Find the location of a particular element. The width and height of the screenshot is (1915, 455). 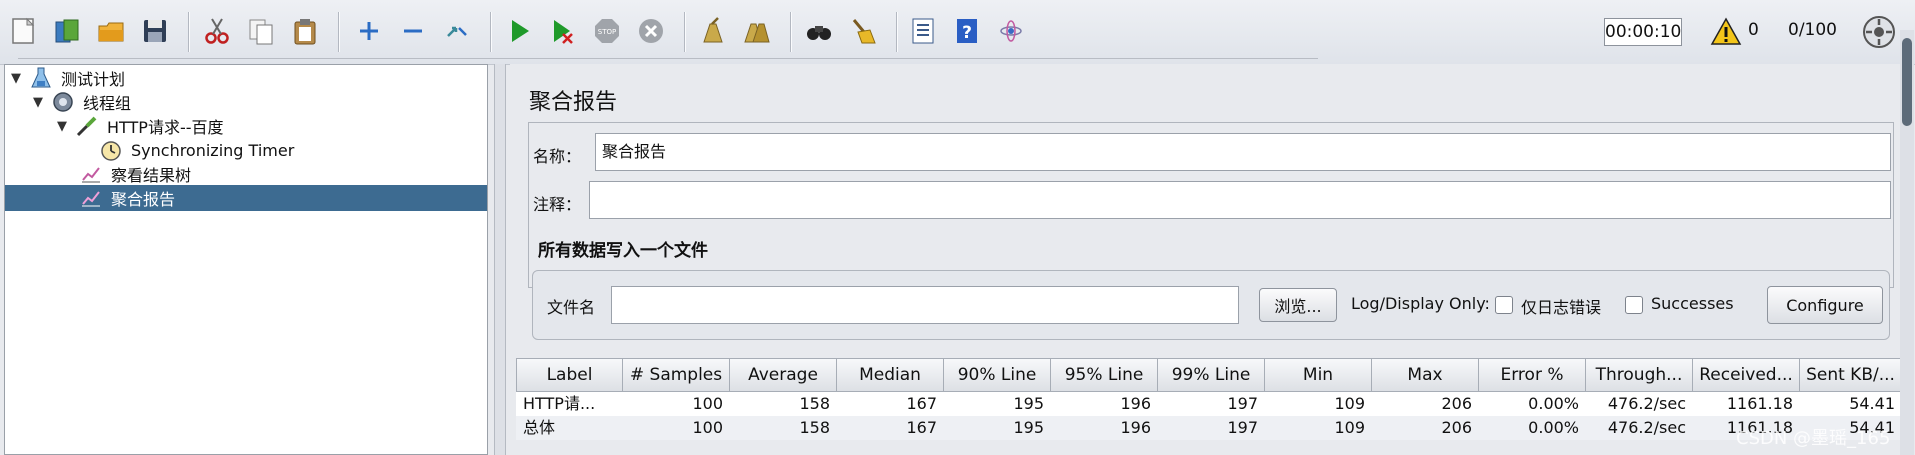

start-no-pauses-icon is located at coordinates (563, 31).